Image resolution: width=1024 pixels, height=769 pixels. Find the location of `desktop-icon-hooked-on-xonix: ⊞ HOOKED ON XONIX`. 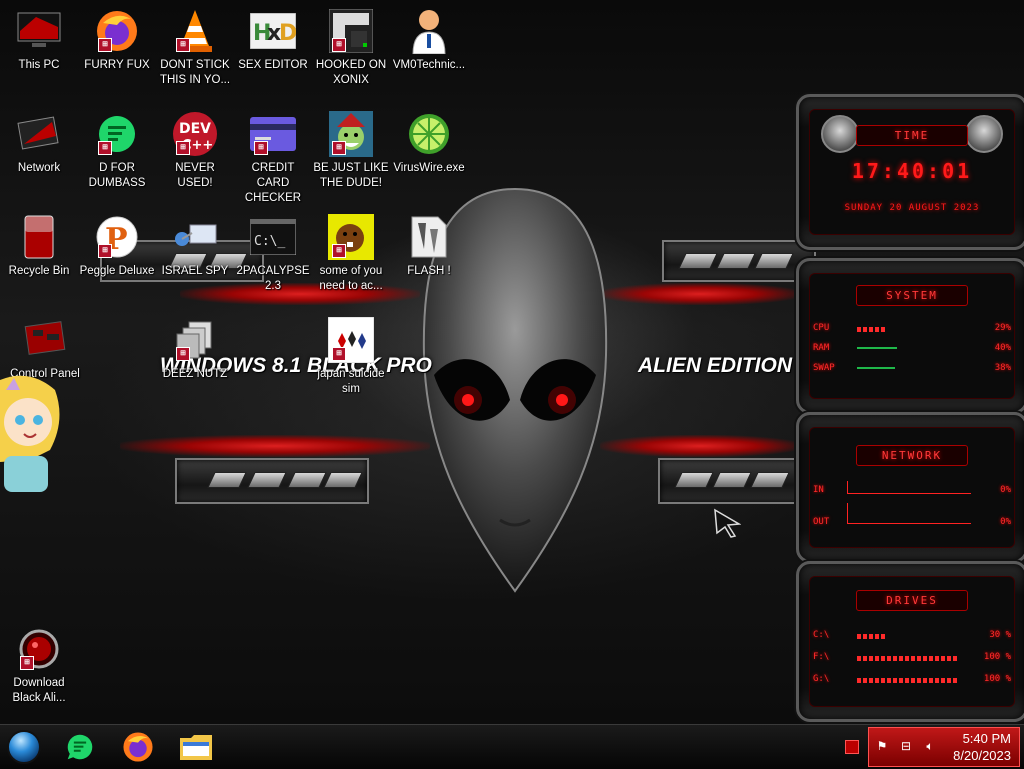

desktop-icon-hooked-on-xonix: ⊞ HOOKED ON XONIX is located at coordinates (351, 48).